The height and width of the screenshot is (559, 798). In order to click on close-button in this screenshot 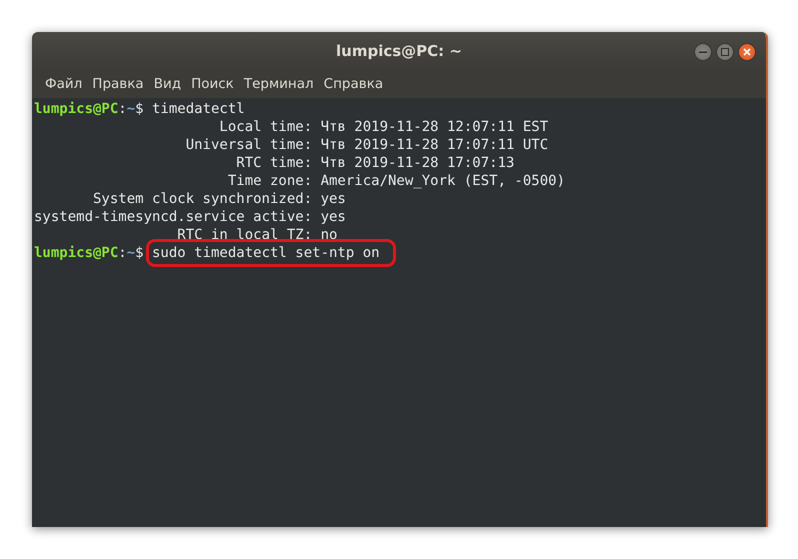, I will do `click(747, 52)`.